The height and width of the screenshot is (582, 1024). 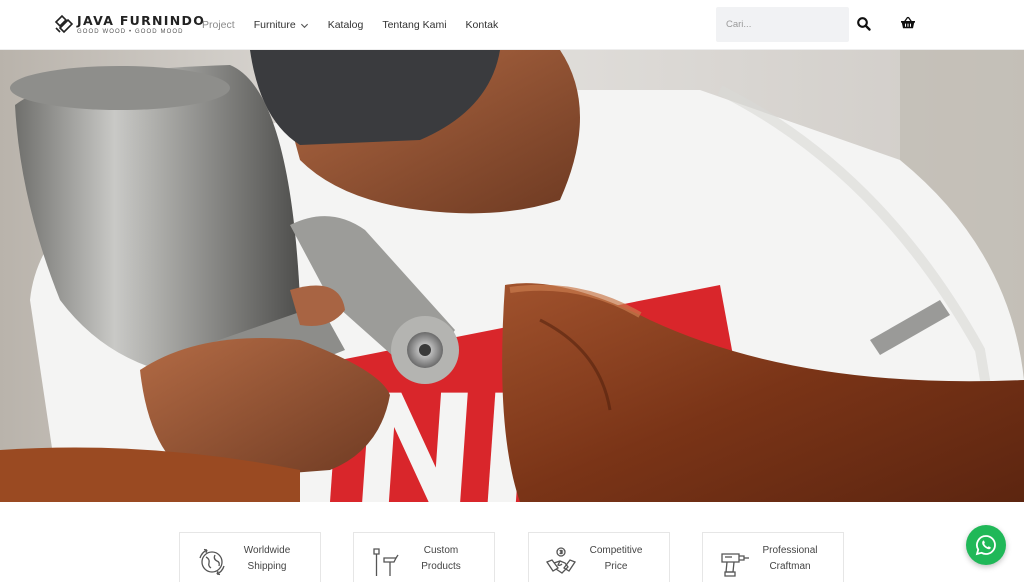 What do you see at coordinates (267, 558) in the screenshot?
I see `feature-label: Worldwide Shipping` at bounding box center [267, 558].